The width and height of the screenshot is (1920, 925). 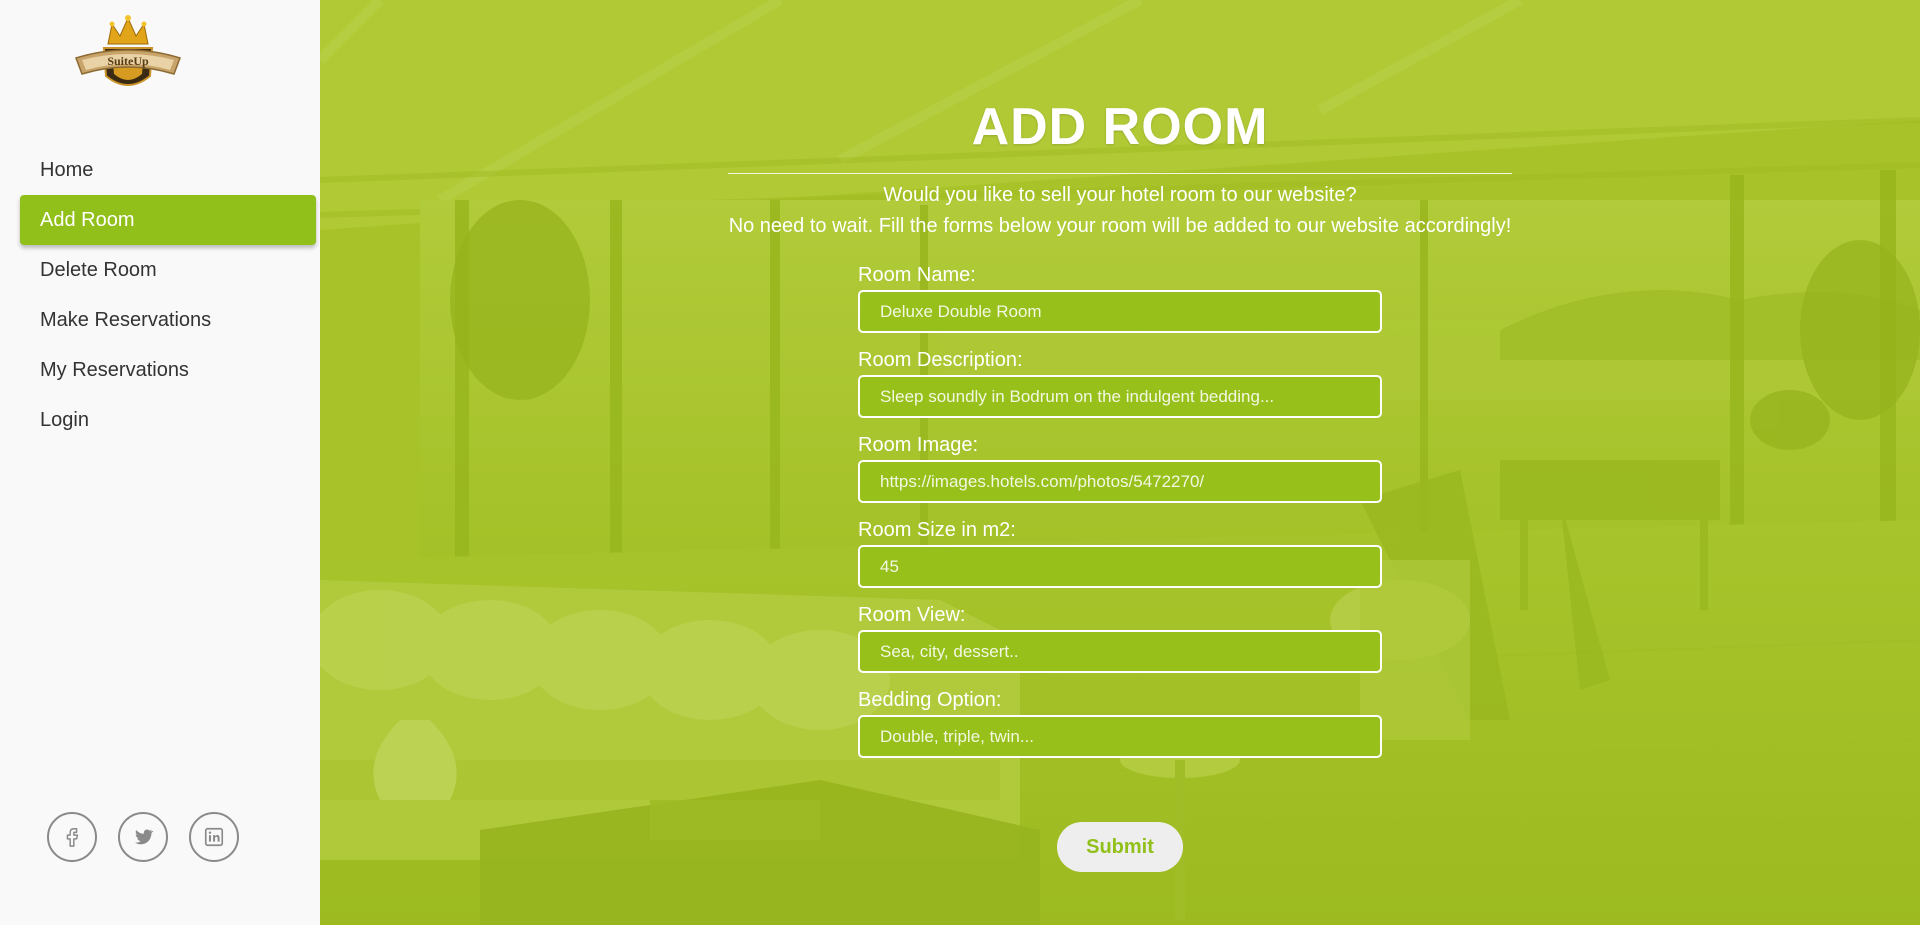 What do you see at coordinates (940, 360) in the screenshot?
I see `room-description-label: Room Description:` at bounding box center [940, 360].